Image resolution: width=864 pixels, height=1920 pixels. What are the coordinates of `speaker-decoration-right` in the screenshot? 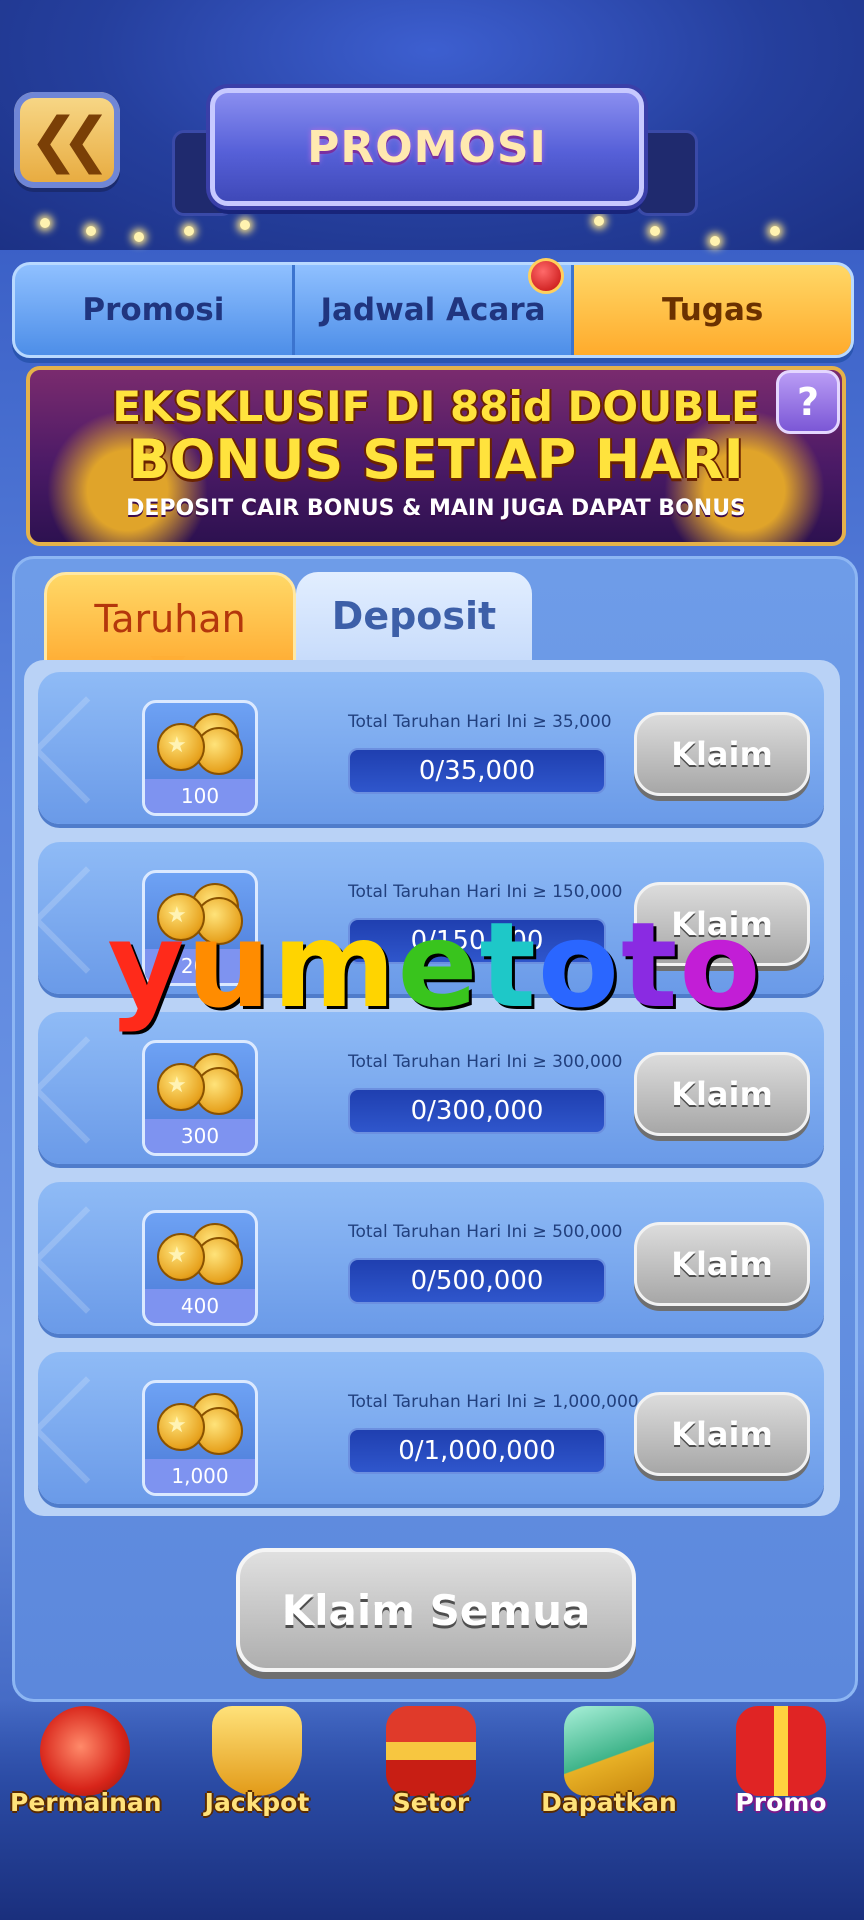 It's located at (667, 173).